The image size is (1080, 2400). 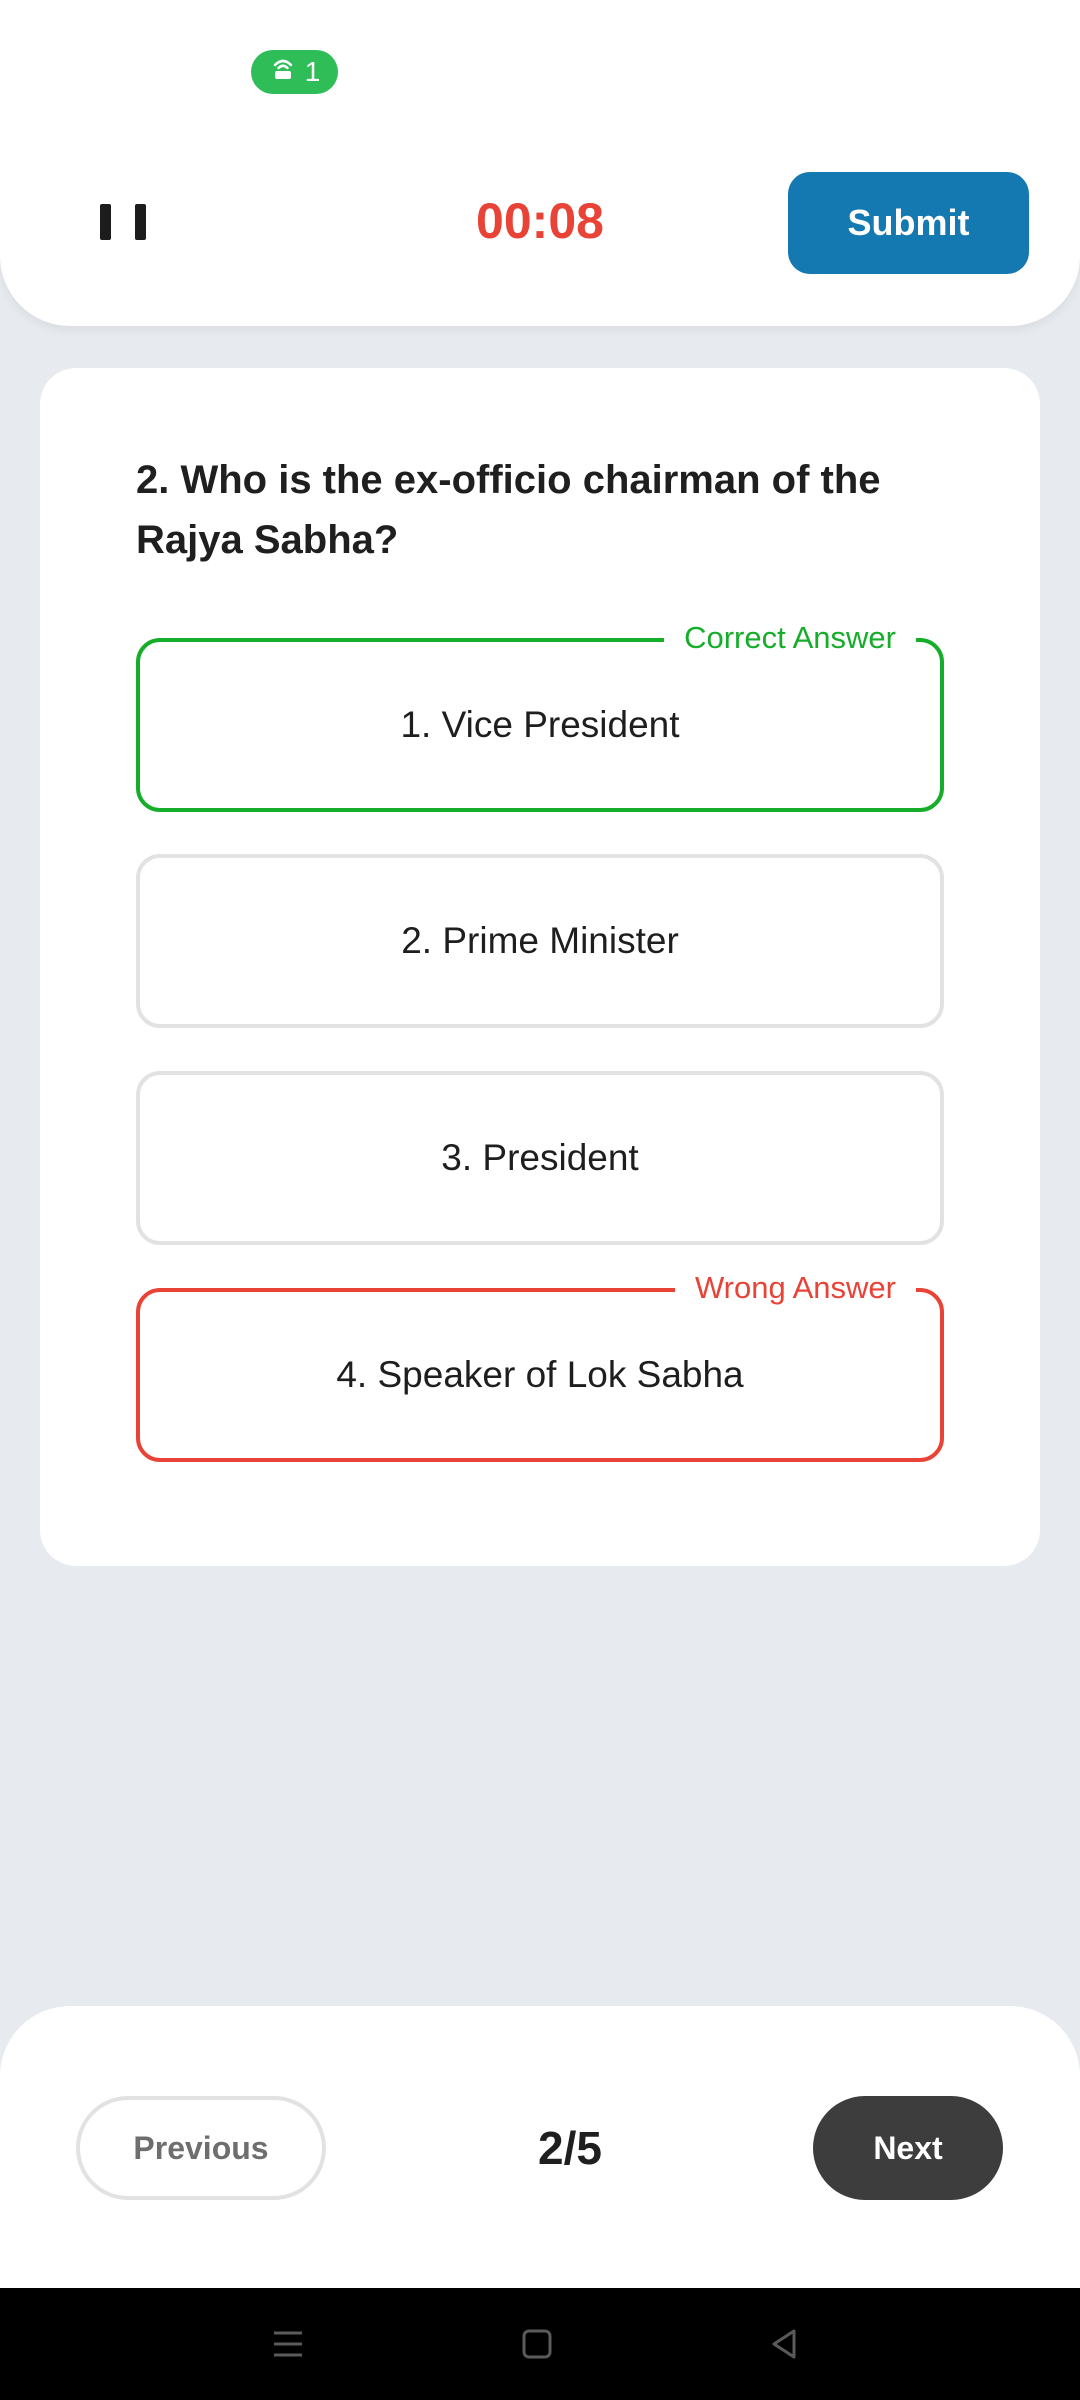 What do you see at coordinates (908, 223) in the screenshot?
I see `submit-button: Submit` at bounding box center [908, 223].